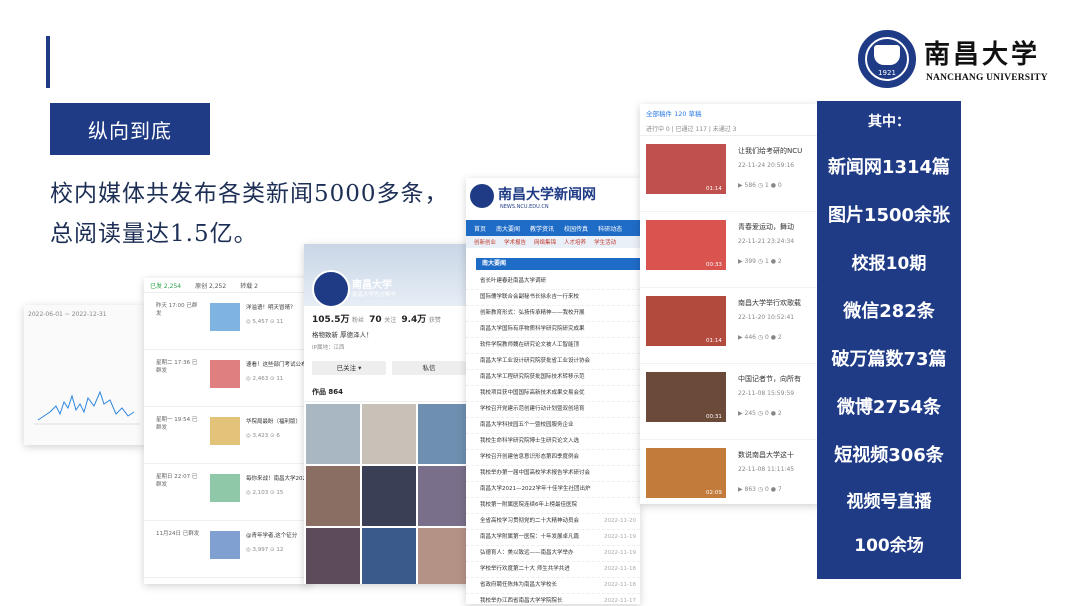  I want to click on news-subnav-item: 网络集锦, so click(545, 243).